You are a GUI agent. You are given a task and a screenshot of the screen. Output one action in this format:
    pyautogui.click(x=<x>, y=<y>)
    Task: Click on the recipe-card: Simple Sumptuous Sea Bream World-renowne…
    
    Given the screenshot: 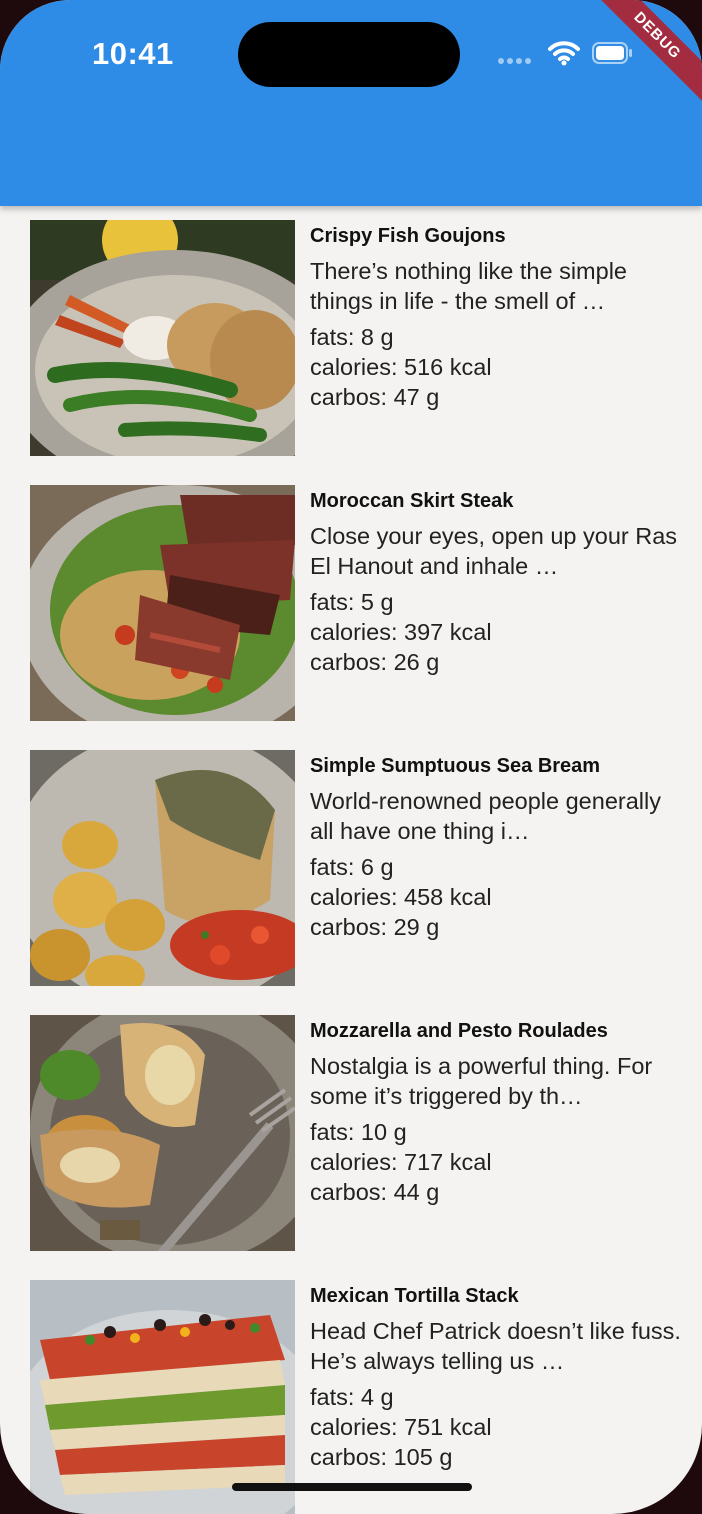 What is the action you would take?
    pyautogui.click(x=360, y=868)
    